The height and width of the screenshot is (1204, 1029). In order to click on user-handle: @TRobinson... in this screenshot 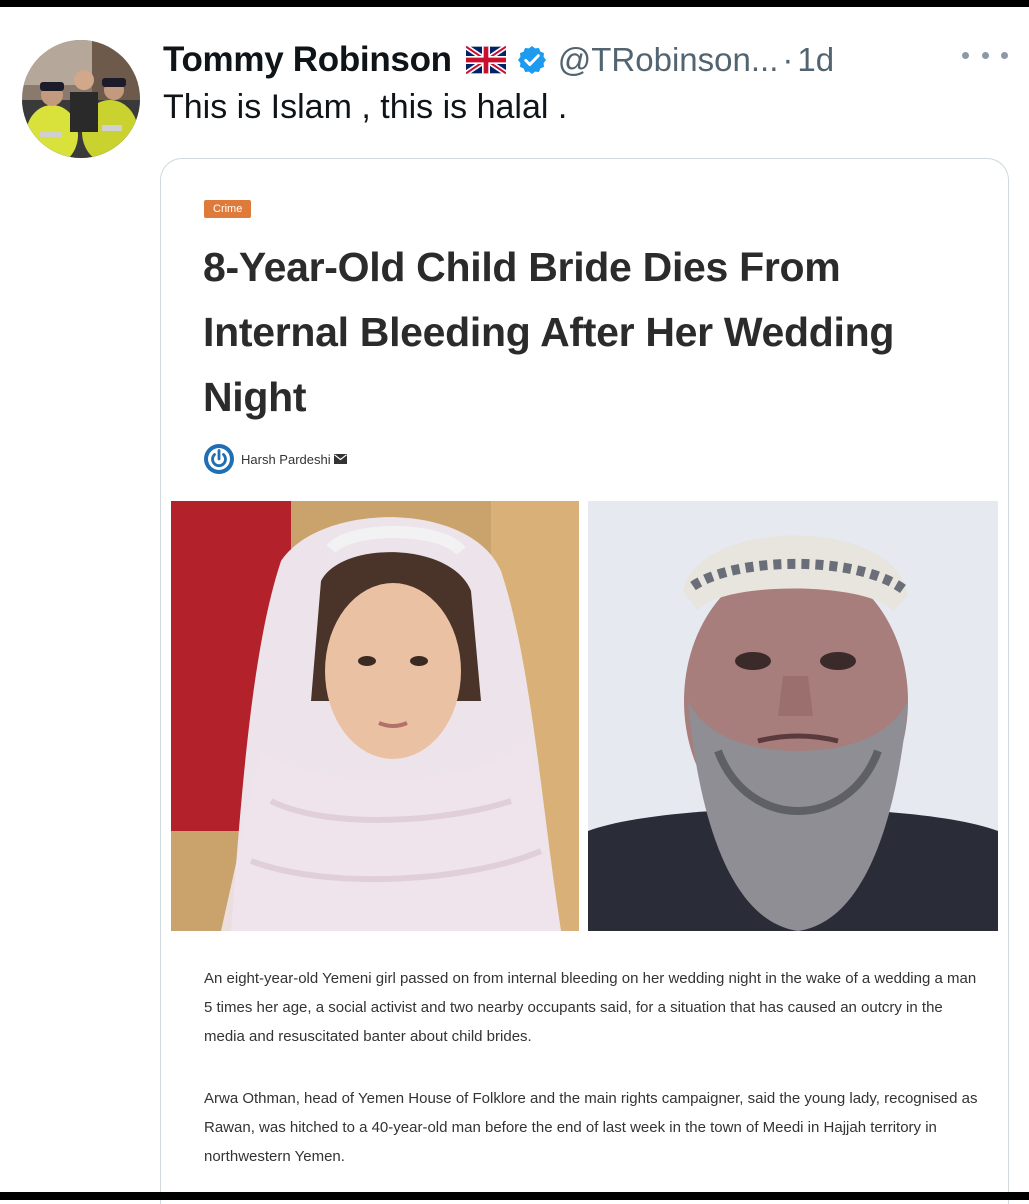, I will do `click(668, 60)`.